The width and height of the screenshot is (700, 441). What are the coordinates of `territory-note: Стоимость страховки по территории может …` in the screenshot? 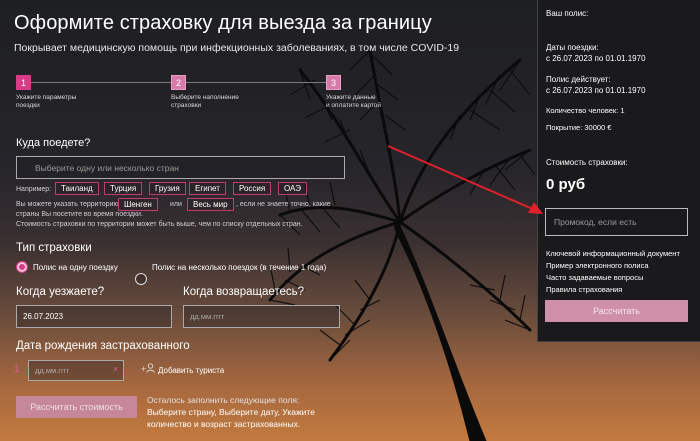 It's located at (159, 224).